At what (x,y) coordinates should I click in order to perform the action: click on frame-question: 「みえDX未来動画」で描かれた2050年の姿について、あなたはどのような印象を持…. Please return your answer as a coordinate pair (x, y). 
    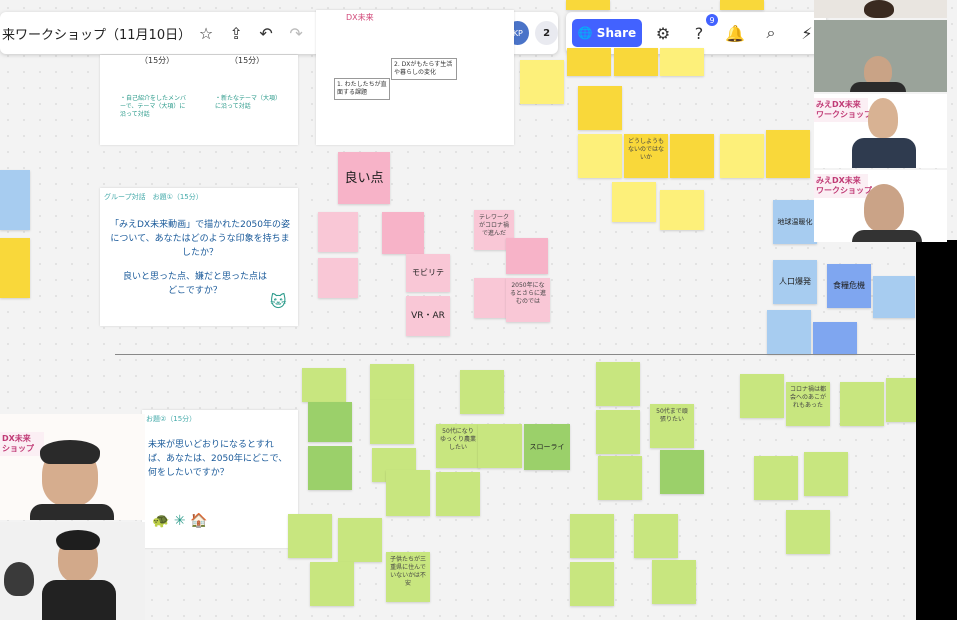
    Looking at the image, I should click on (200, 239).